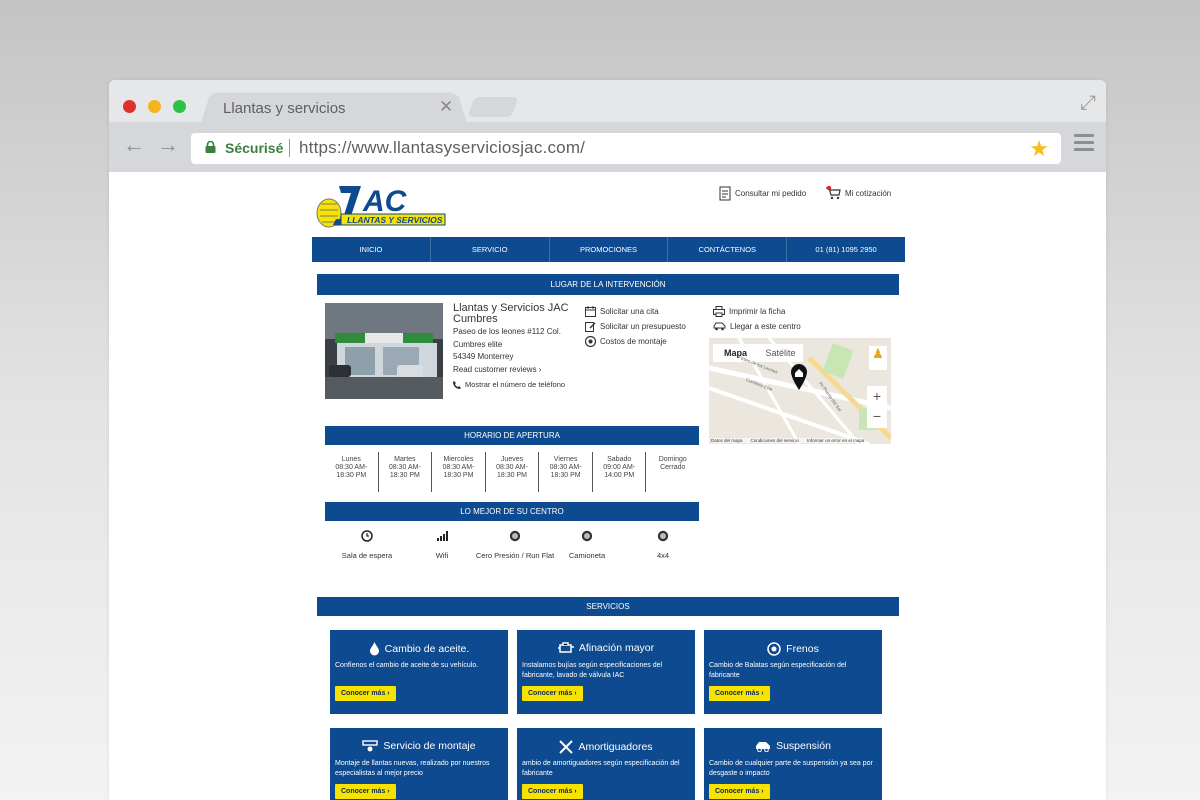 The width and height of the screenshot is (1200, 800). Describe the element at coordinates (457, 384) in the screenshot. I see `phone-icon` at that location.